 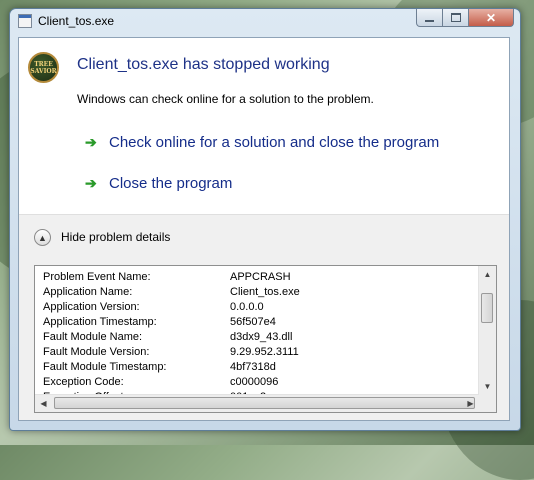 I want to click on details-toggle-bar: ▲ Hide problem details, so click(x=264, y=238).